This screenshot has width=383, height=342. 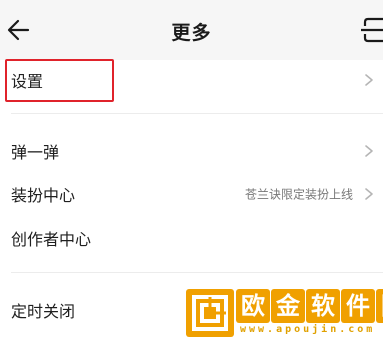 What do you see at coordinates (379, 306) in the screenshot?
I see `watermark-char: 园` at bounding box center [379, 306].